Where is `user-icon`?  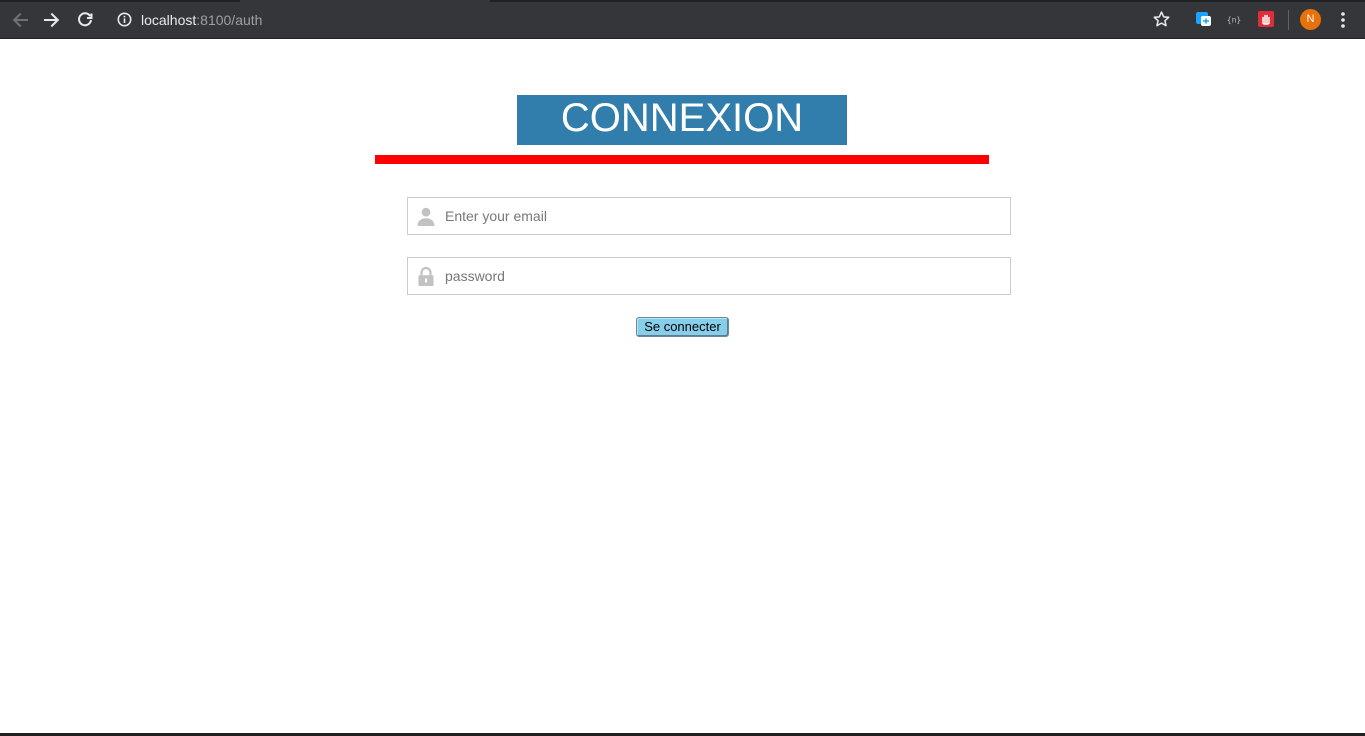
user-icon is located at coordinates (426, 216).